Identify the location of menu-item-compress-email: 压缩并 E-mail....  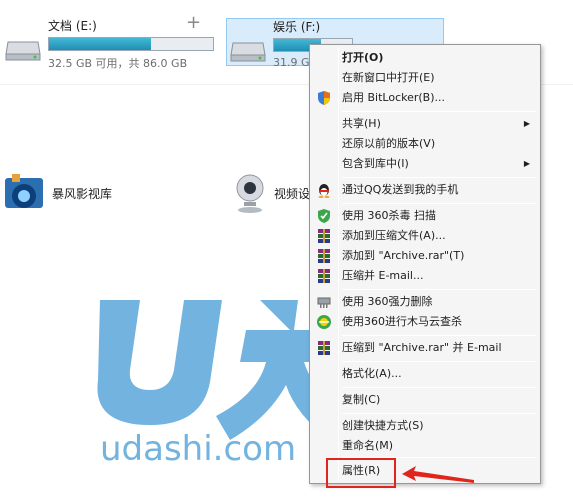
(425, 276).